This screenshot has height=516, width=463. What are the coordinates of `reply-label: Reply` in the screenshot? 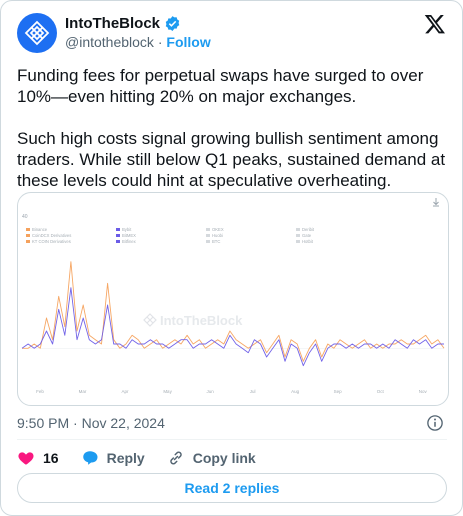 It's located at (125, 458).